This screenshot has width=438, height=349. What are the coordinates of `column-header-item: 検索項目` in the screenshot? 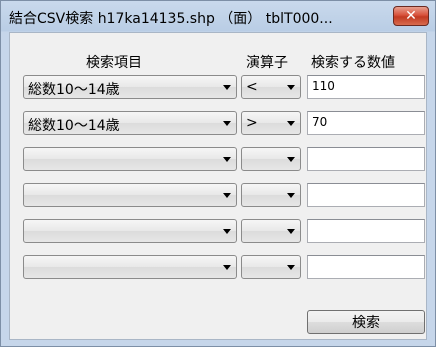 It's located at (114, 63).